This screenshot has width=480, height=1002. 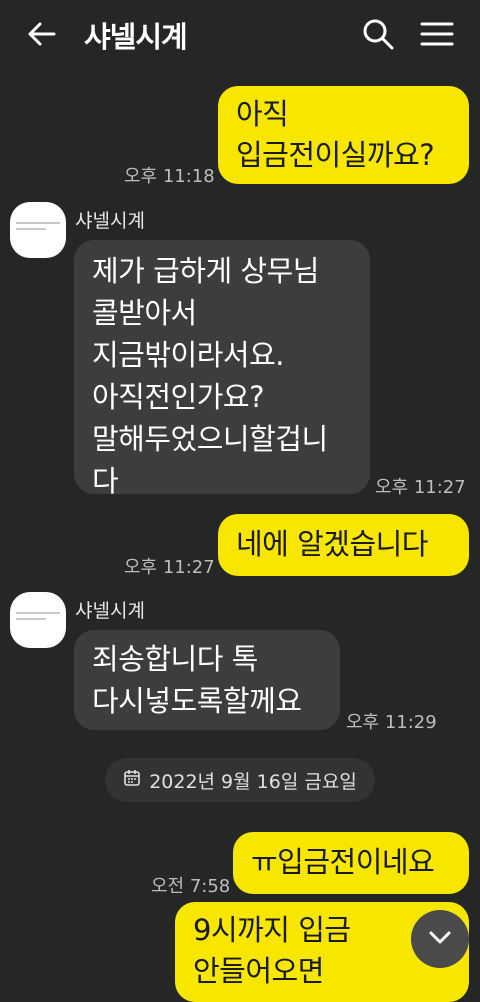 I want to click on date-divider: 2022년 9월 16일 금요일, so click(x=240, y=780).